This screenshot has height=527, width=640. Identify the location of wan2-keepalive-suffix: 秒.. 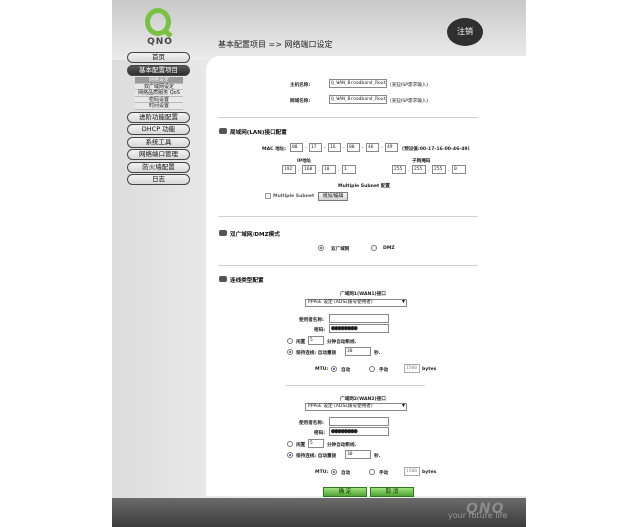
(377, 456).